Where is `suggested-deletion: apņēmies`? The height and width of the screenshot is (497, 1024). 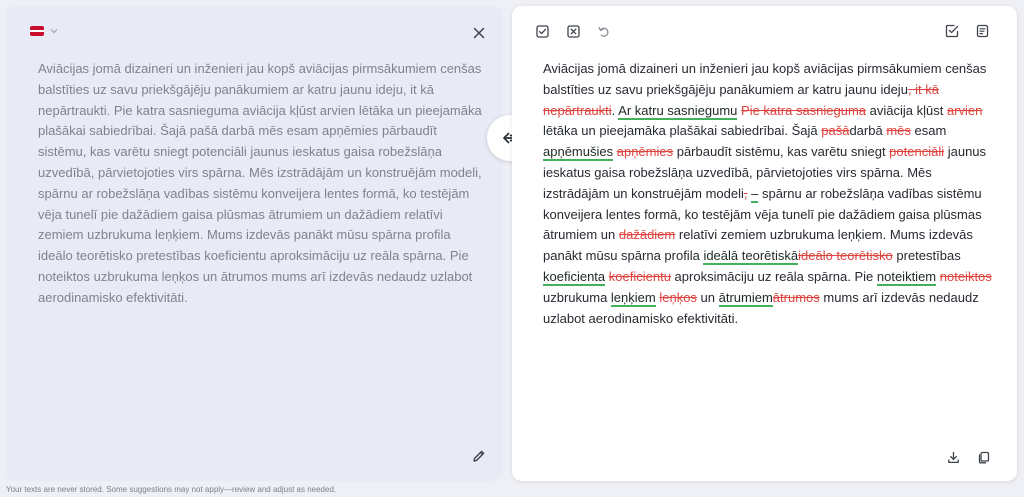 suggested-deletion: apņēmies is located at coordinates (645, 151).